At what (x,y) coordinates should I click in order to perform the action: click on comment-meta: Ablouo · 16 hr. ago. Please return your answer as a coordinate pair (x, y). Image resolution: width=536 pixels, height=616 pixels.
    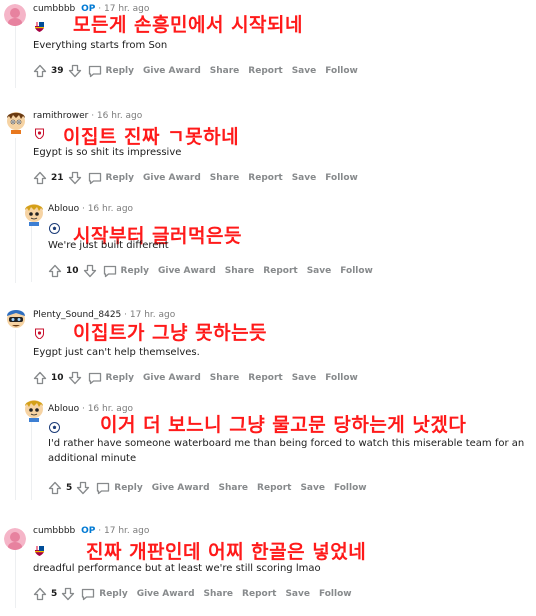
    Looking at the image, I should click on (90, 209).